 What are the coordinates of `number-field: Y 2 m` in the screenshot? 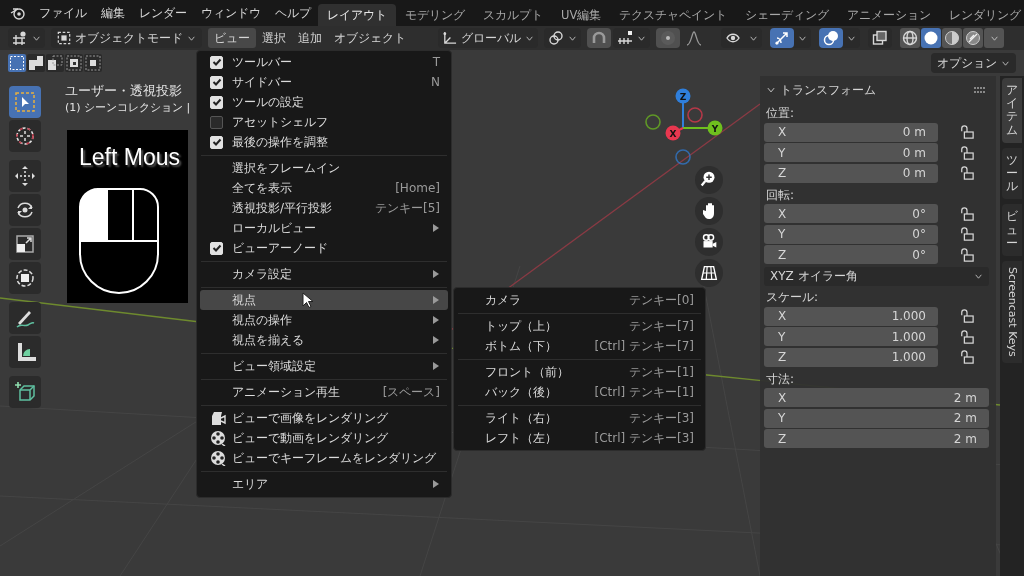 It's located at (876, 418).